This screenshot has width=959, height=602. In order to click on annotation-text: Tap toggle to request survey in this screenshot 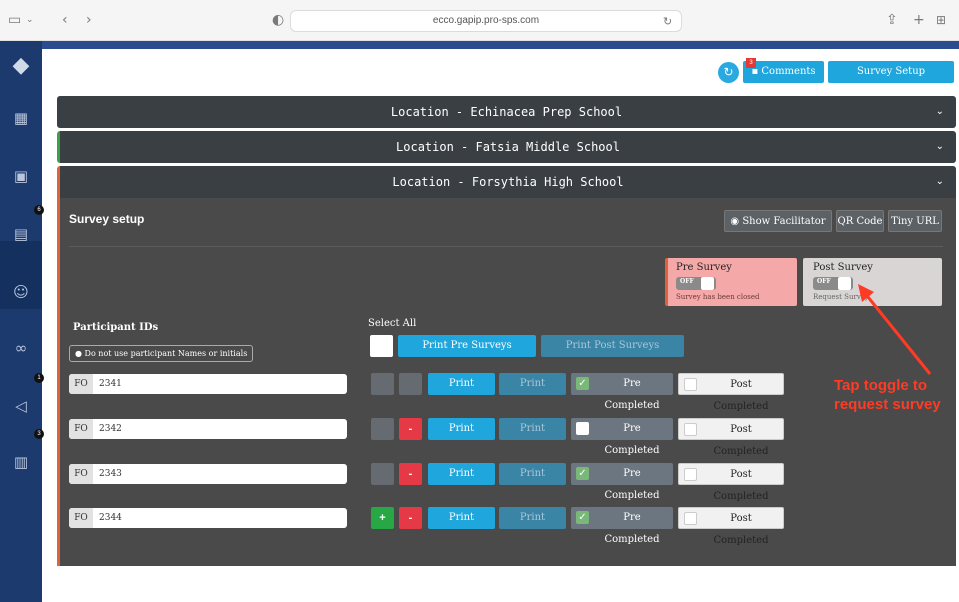, I will do `click(887, 395)`.